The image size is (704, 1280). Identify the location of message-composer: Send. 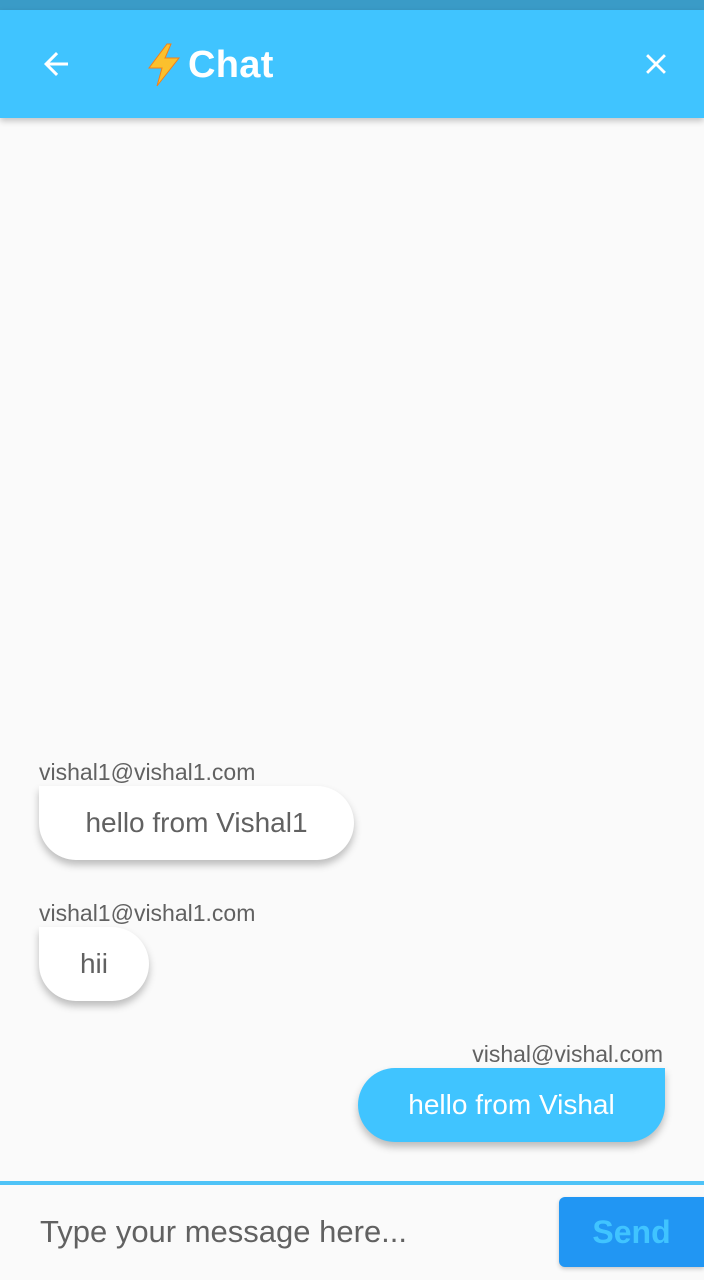
(352, 1232).